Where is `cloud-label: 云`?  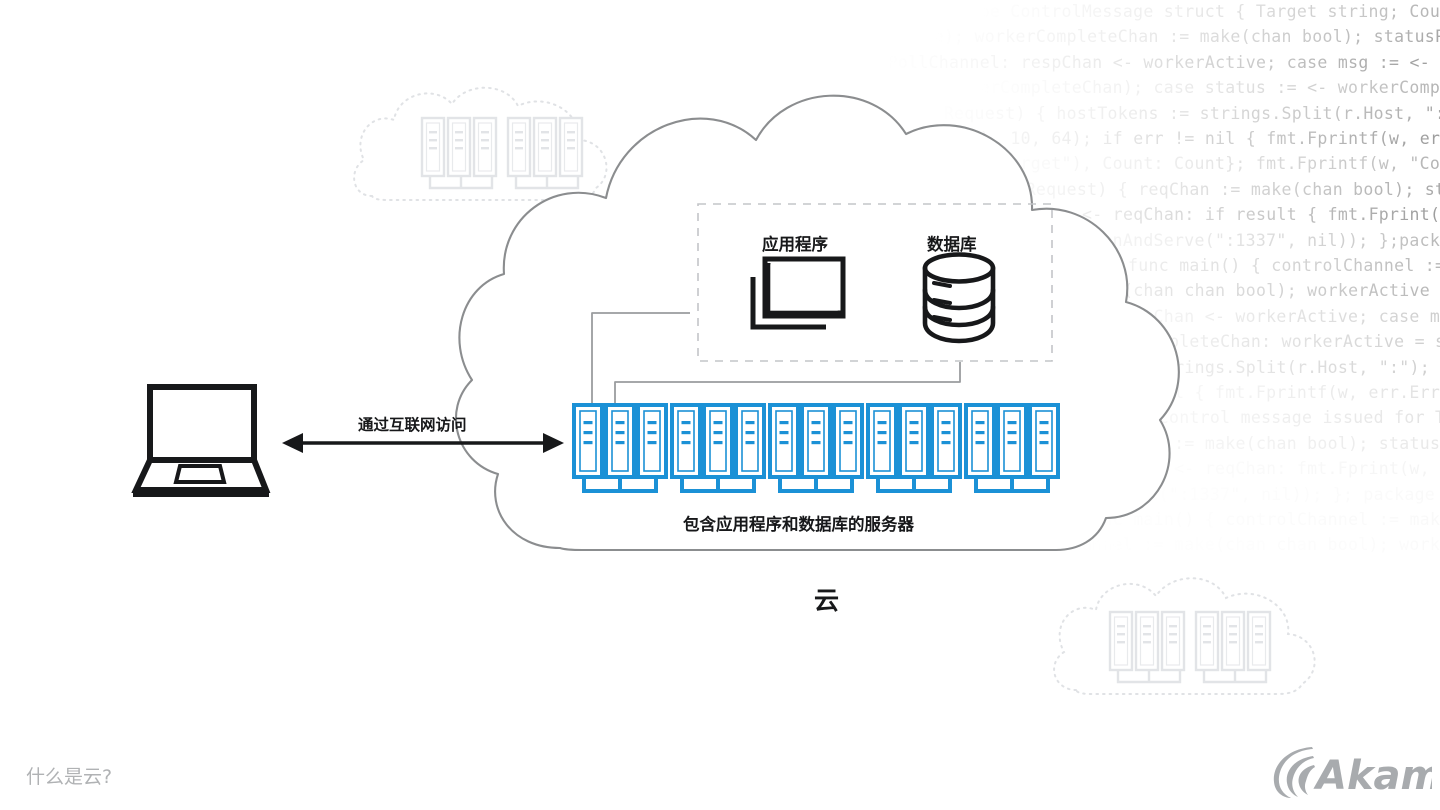 cloud-label: 云 is located at coordinates (827, 600).